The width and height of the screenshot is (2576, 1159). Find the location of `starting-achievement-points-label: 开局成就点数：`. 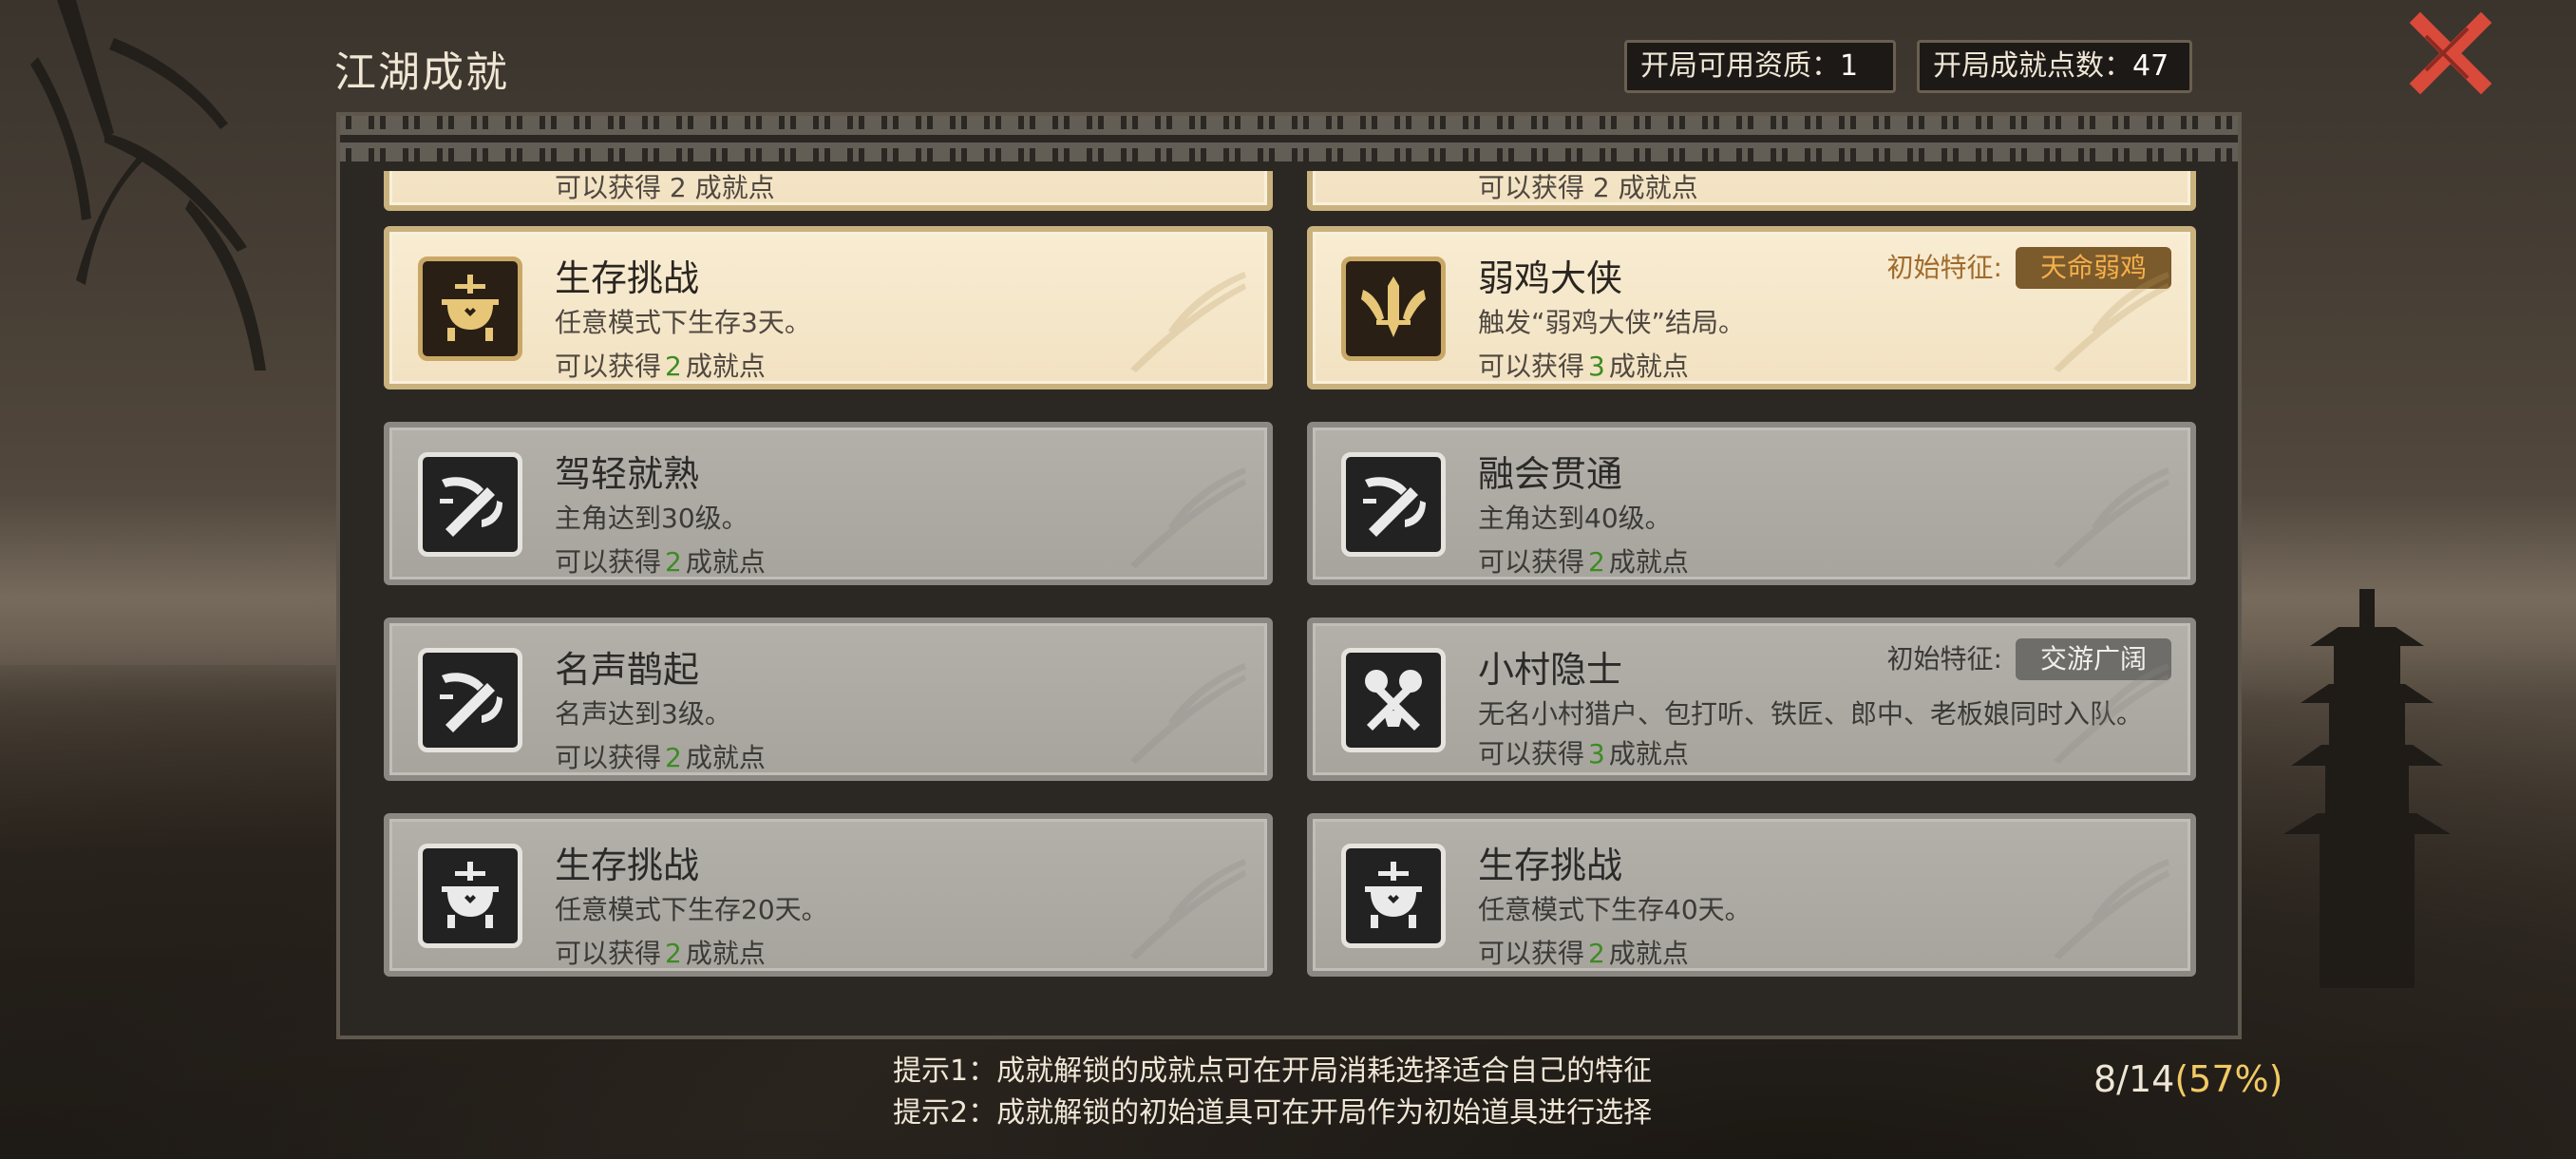

starting-achievement-points-label: 开局成就点数： is located at coordinates (2033, 66).